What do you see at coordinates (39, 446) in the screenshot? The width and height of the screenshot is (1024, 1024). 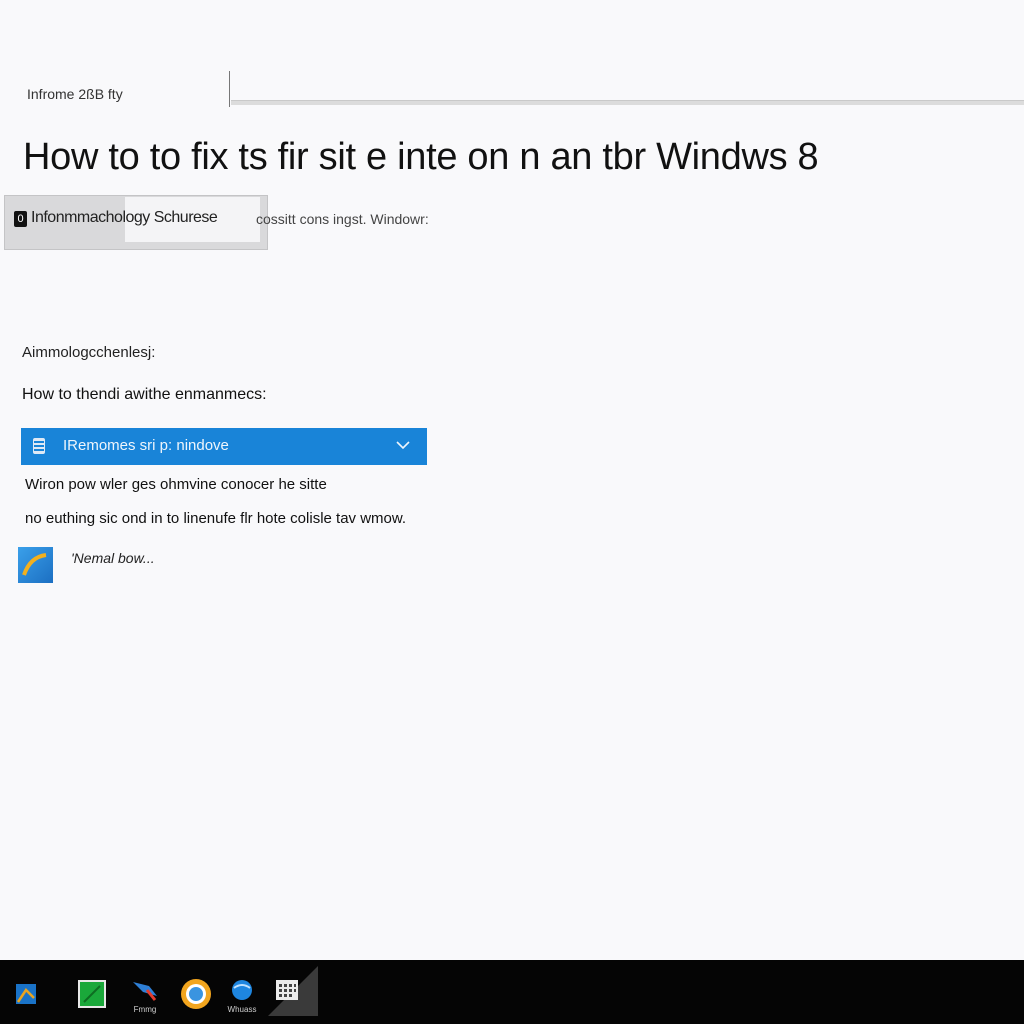 I see `document-icon` at bounding box center [39, 446].